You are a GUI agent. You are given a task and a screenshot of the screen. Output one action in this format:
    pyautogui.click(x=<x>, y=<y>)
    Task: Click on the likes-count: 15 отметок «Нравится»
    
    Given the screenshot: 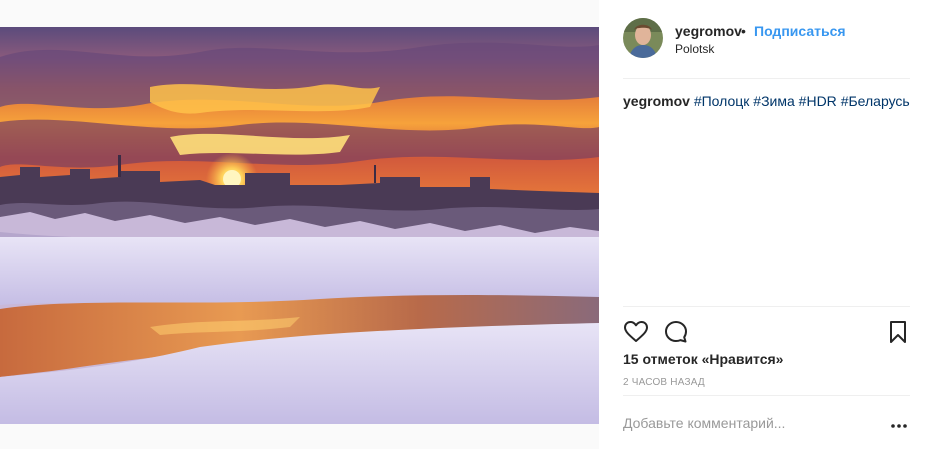 What is the action you would take?
    pyautogui.click(x=703, y=359)
    